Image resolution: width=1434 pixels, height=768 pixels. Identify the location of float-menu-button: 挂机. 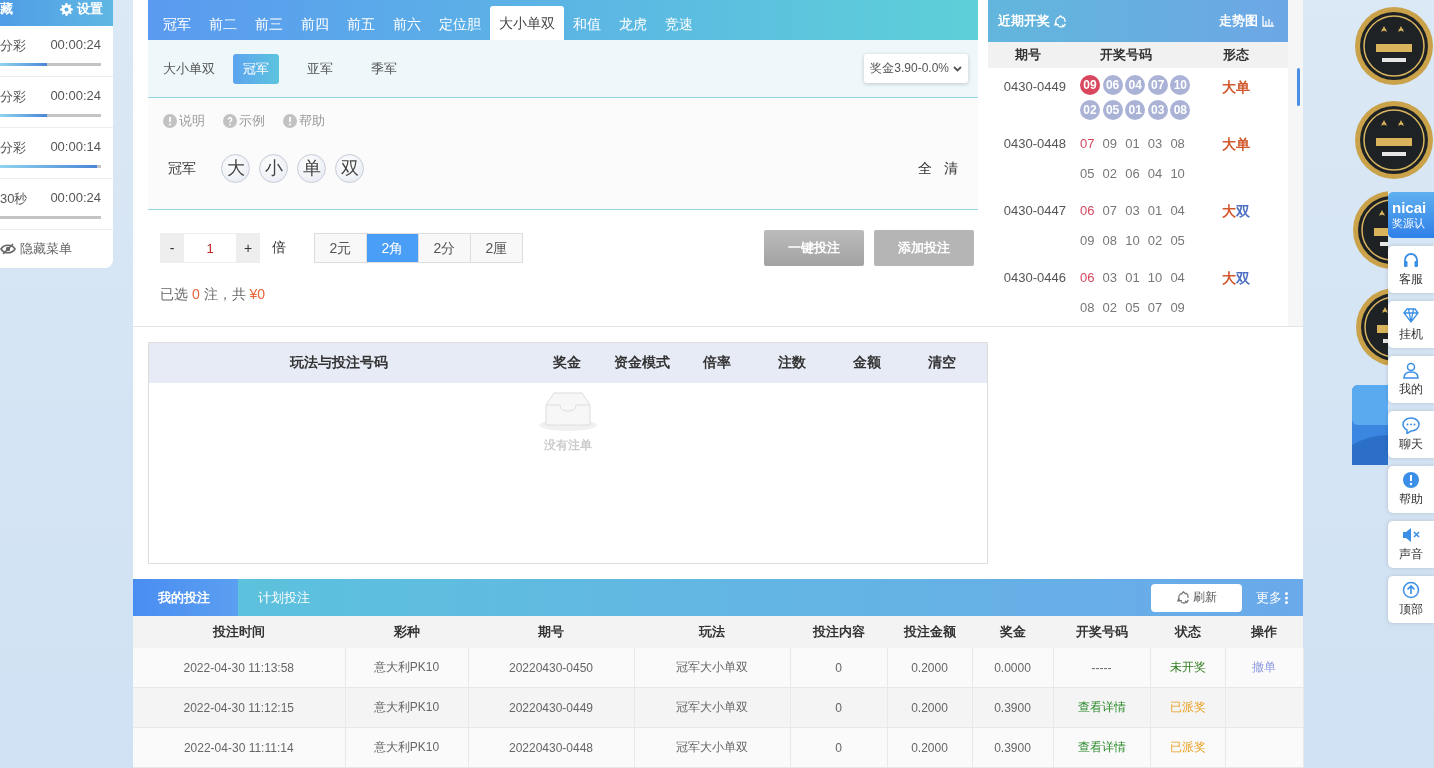
(1411, 324).